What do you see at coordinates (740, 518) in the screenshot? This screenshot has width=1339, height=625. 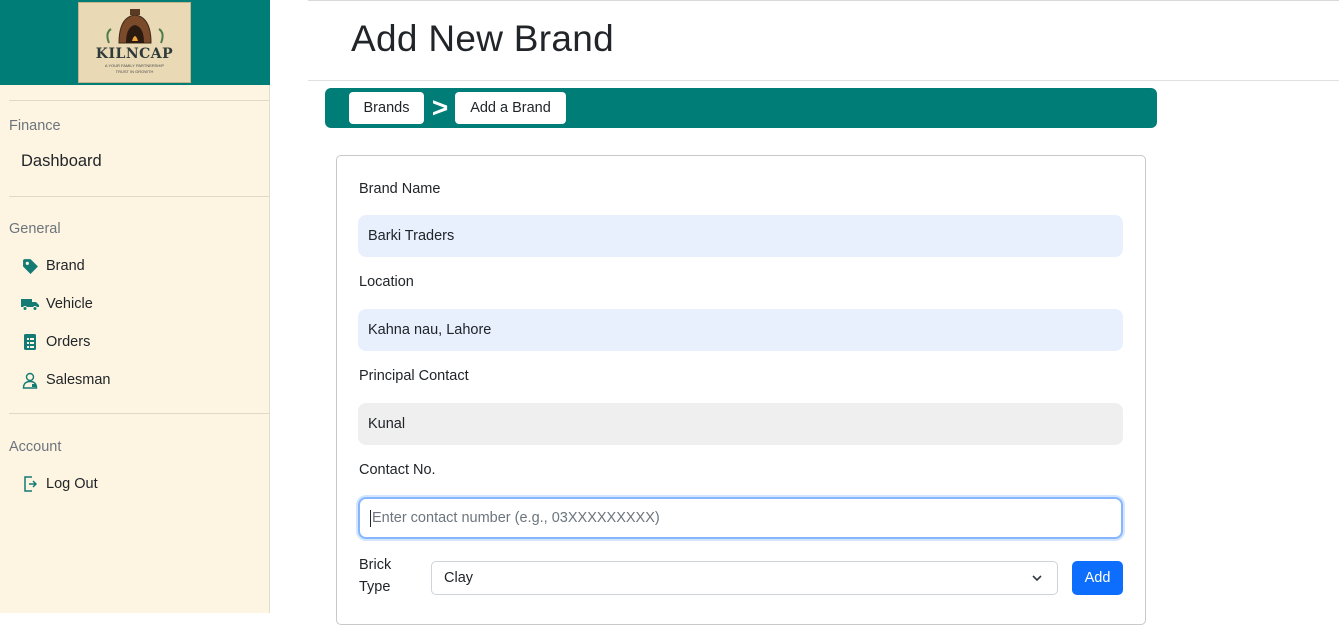 I see `contact-no-input: Enter contact number (e.g., 03XXXXXXXXX)` at bounding box center [740, 518].